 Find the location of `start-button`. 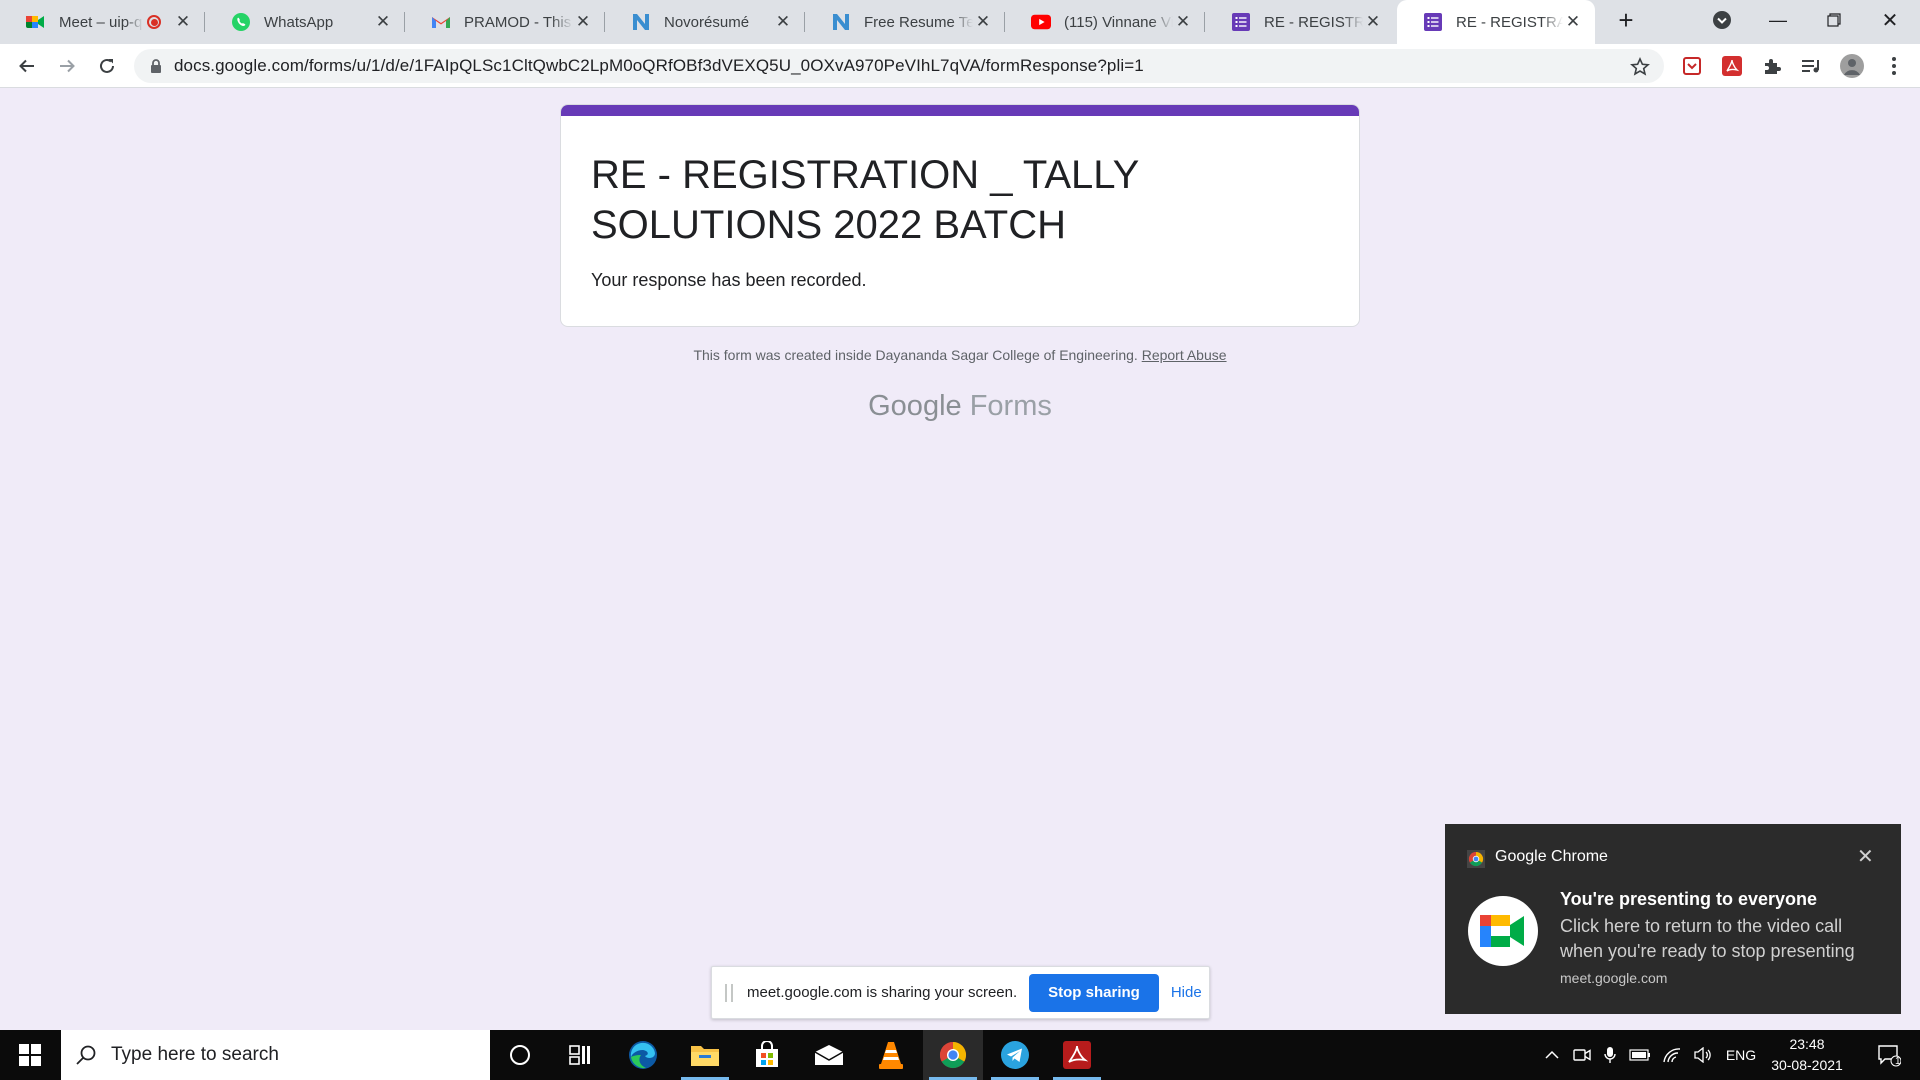

start-button is located at coordinates (30, 1055).